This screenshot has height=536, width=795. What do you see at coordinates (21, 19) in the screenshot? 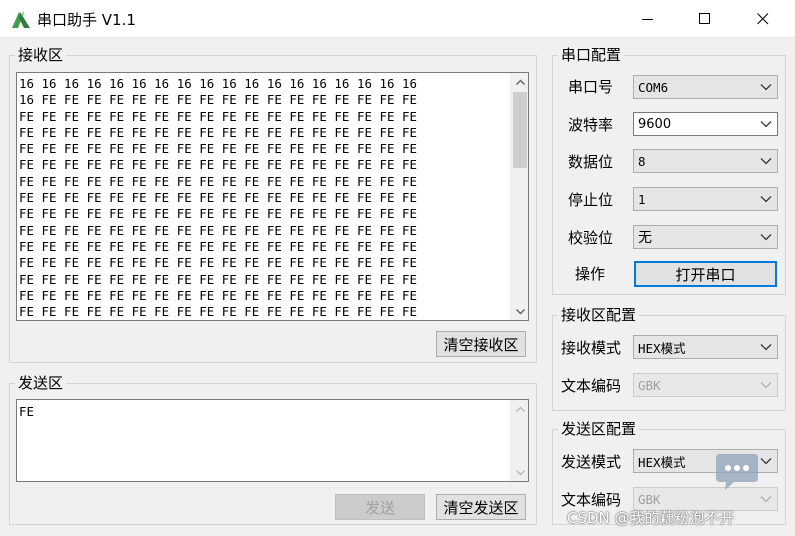
I see `app-logo-icon` at bounding box center [21, 19].